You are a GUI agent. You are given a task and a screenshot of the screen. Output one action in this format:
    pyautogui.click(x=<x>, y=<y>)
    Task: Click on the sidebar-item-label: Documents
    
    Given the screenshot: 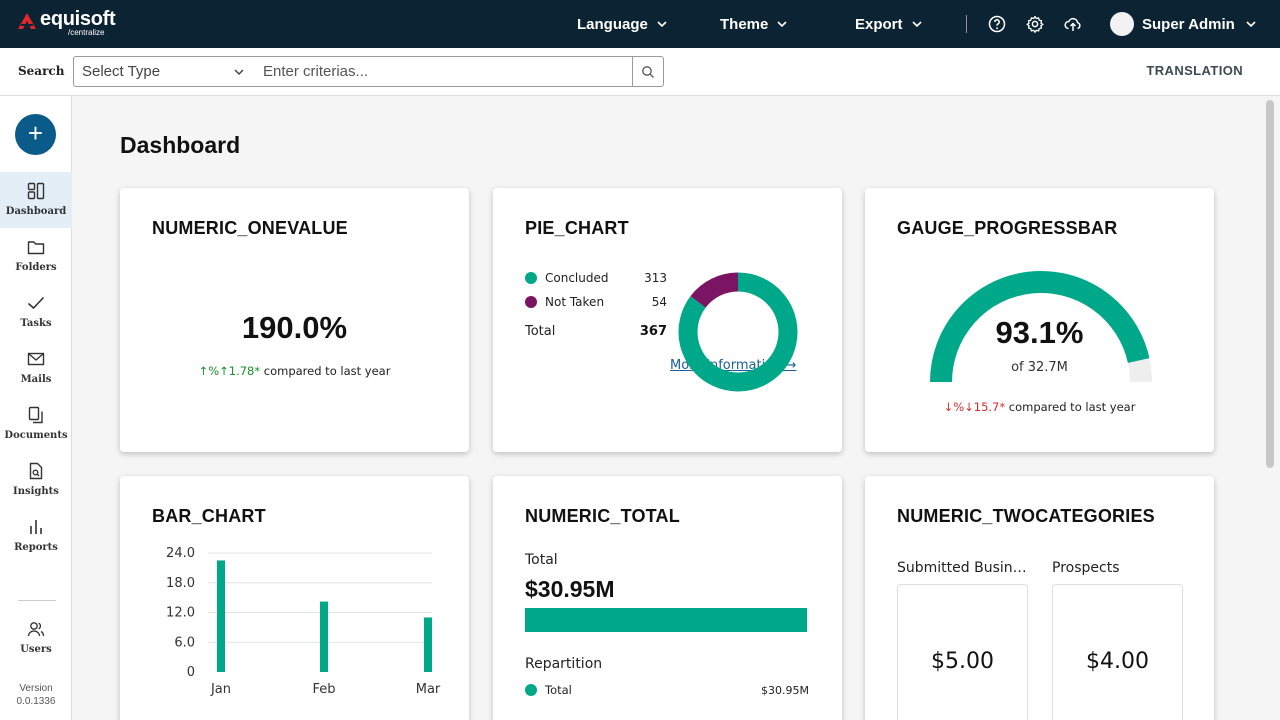 What is the action you would take?
    pyautogui.click(x=36, y=435)
    